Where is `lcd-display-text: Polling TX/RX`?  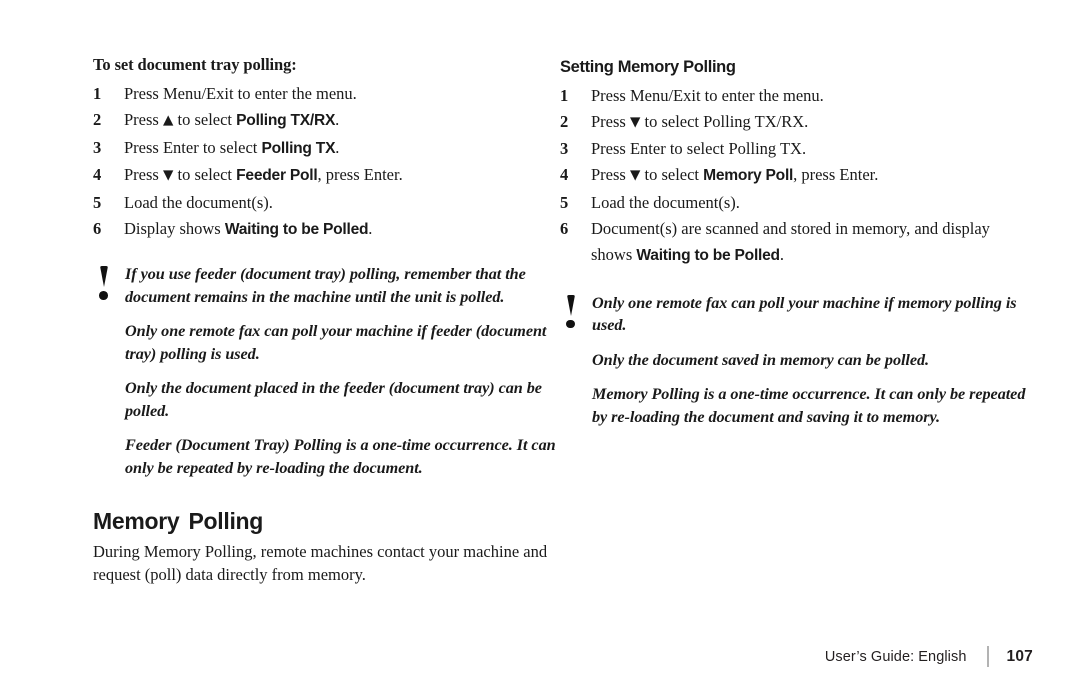 lcd-display-text: Polling TX/RX is located at coordinates (286, 121).